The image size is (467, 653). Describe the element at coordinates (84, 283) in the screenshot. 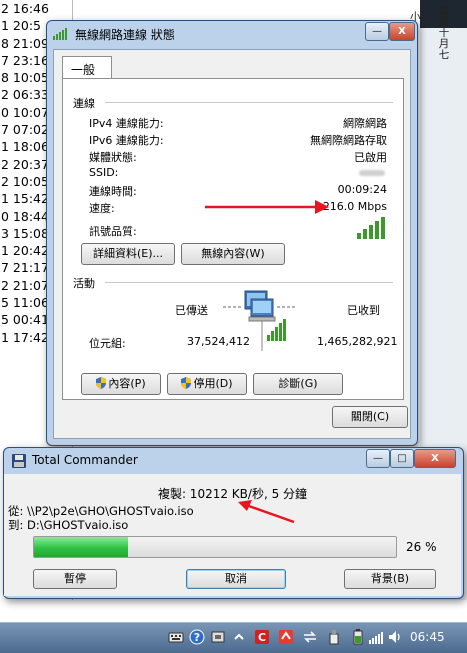

I see `activity-heading: 活動` at that location.